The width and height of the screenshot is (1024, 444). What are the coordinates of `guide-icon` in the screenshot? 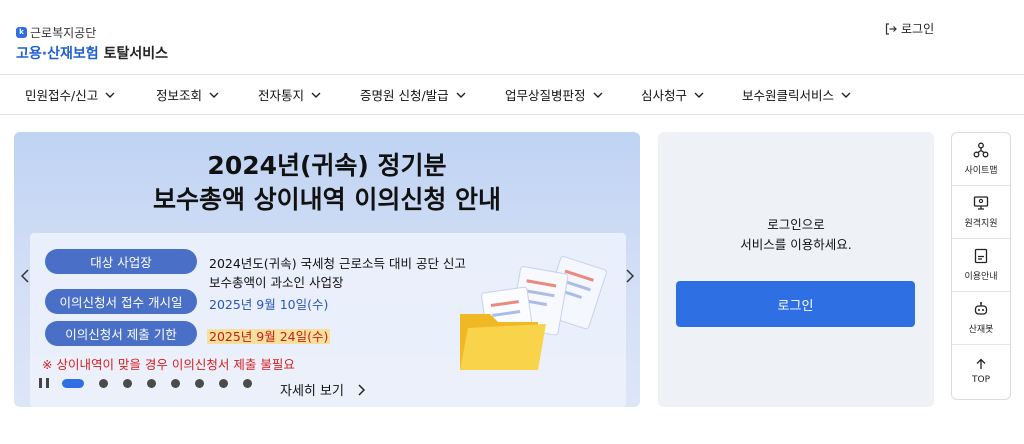 It's located at (981, 256).